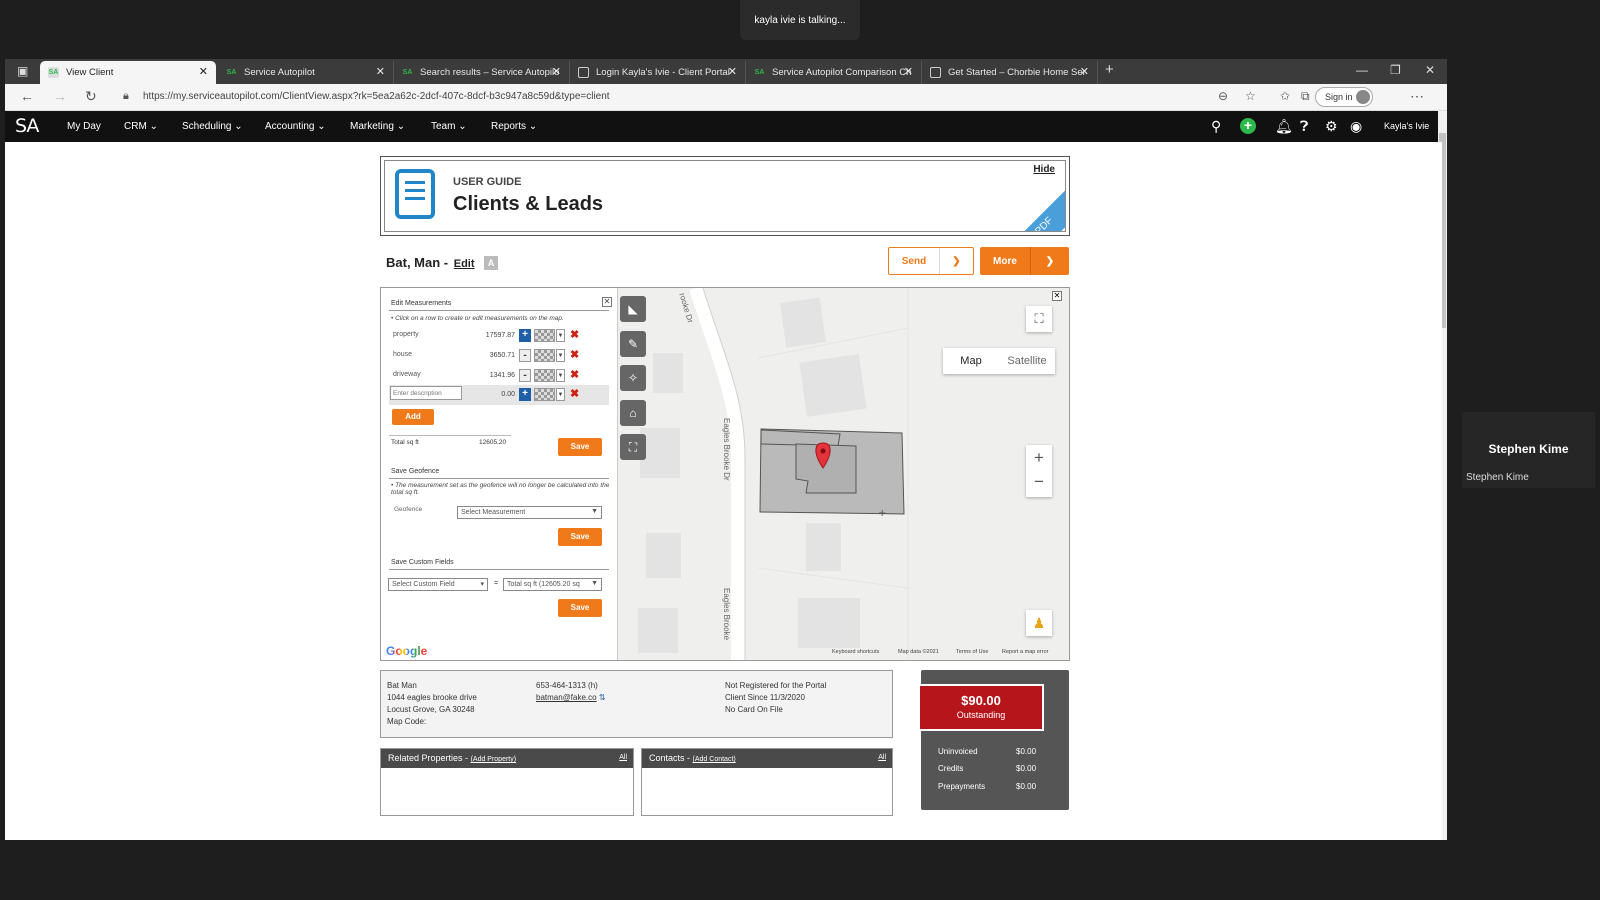 This screenshot has width=1600, height=900. What do you see at coordinates (1039, 484) in the screenshot?
I see `zoom-out-button: −` at bounding box center [1039, 484].